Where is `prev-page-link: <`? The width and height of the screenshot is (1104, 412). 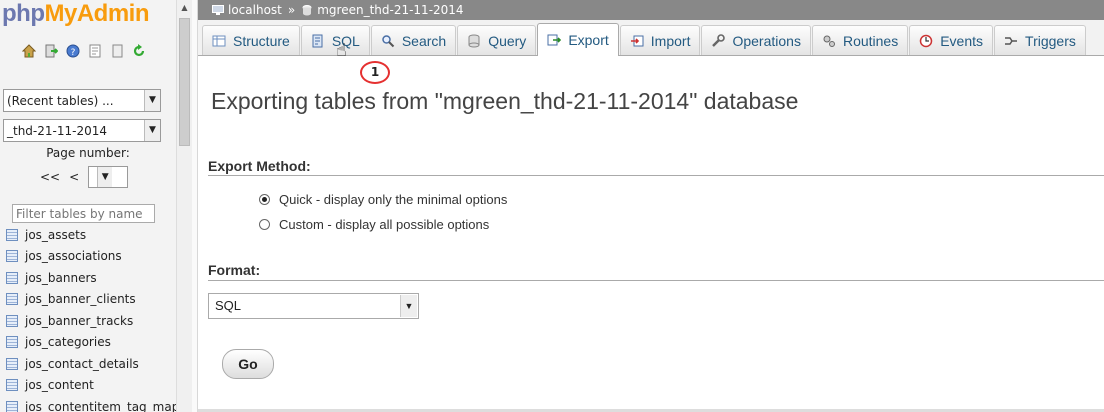
prev-page-link: < is located at coordinates (74, 177).